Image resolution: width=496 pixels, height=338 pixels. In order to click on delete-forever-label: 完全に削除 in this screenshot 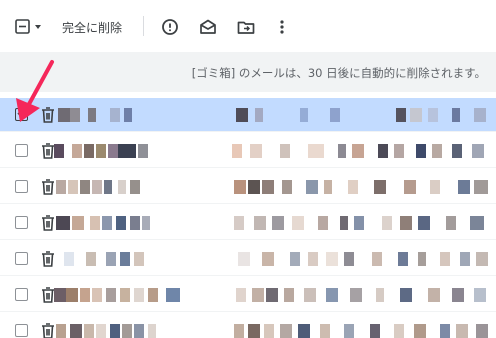, I will do `click(92, 27)`.